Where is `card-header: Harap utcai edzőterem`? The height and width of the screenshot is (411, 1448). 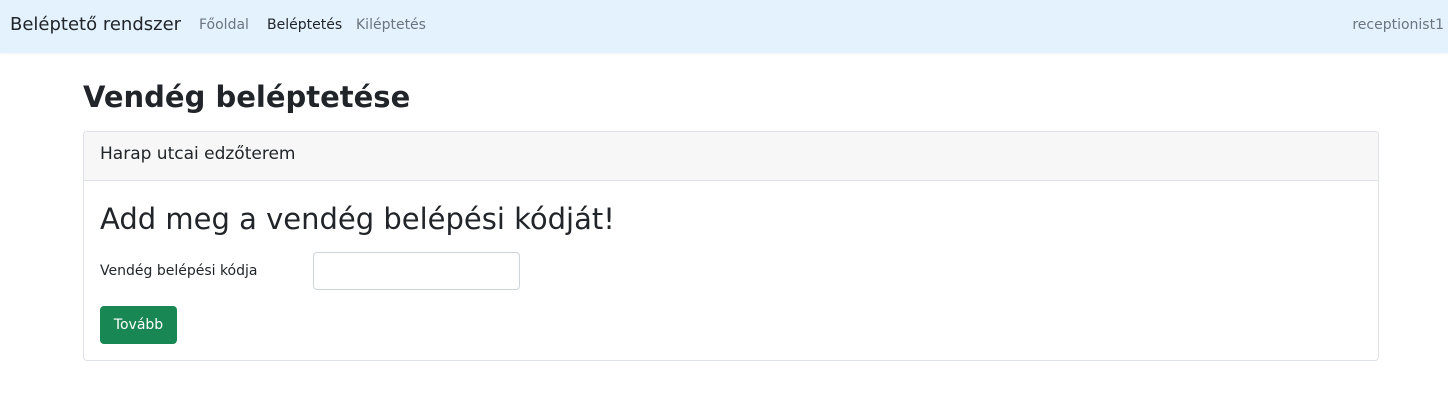 card-header: Harap utcai edzőterem is located at coordinates (731, 156).